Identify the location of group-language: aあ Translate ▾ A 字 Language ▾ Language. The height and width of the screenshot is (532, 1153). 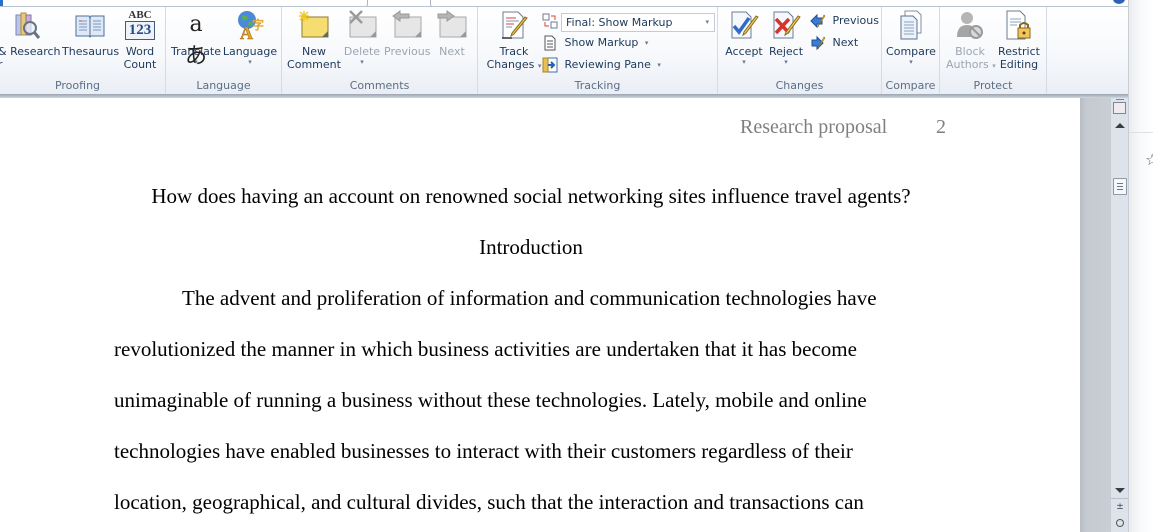
(224, 51).